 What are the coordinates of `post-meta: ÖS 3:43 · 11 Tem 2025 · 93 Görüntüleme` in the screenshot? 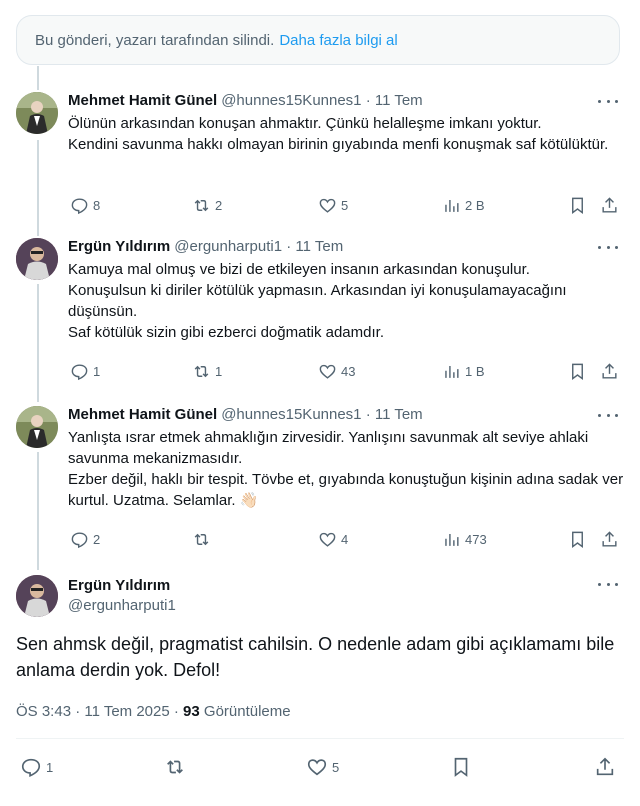 It's located at (153, 711).